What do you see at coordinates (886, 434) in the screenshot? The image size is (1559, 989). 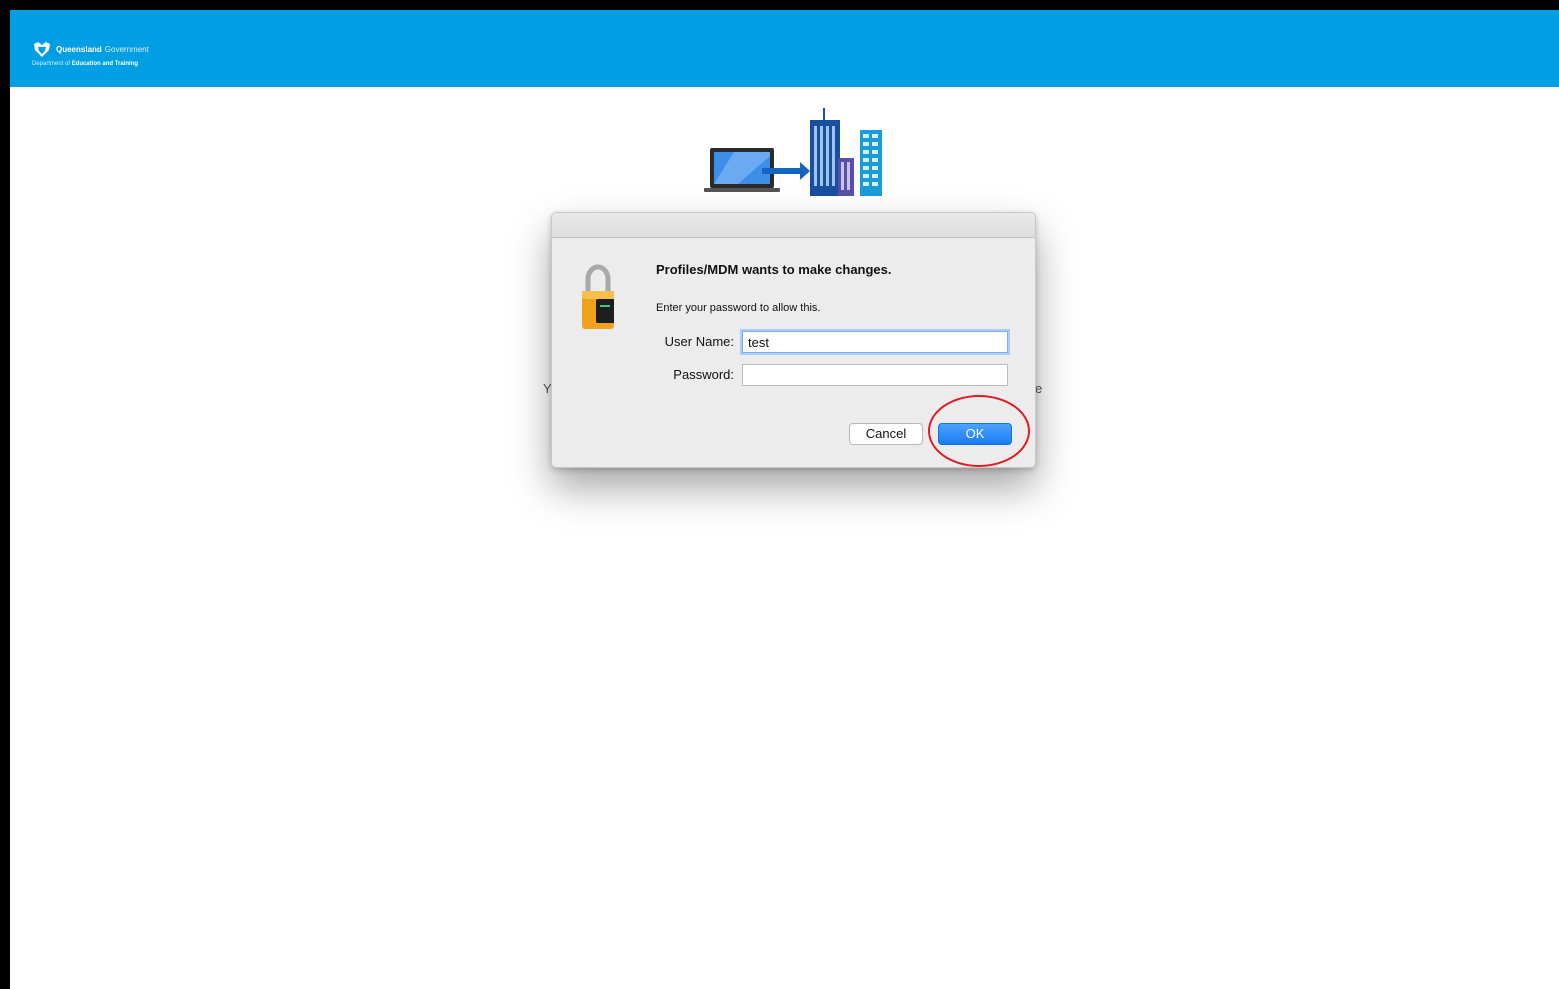 I see `cancel-button: Cancel` at bounding box center [886, 434].